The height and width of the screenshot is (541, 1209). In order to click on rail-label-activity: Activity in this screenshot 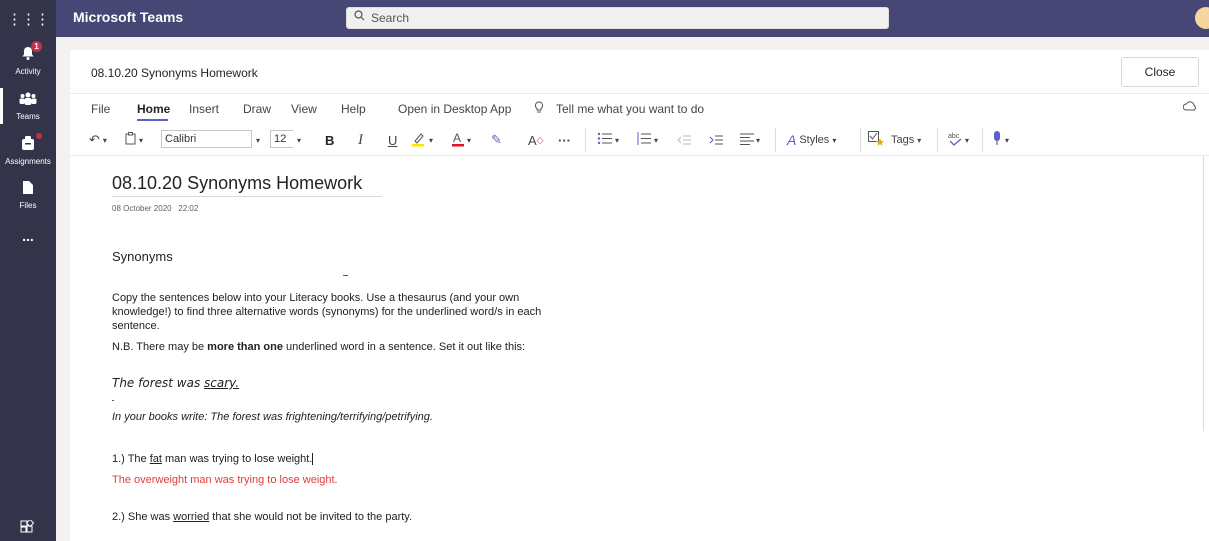, I will do `click(28, 71)`.